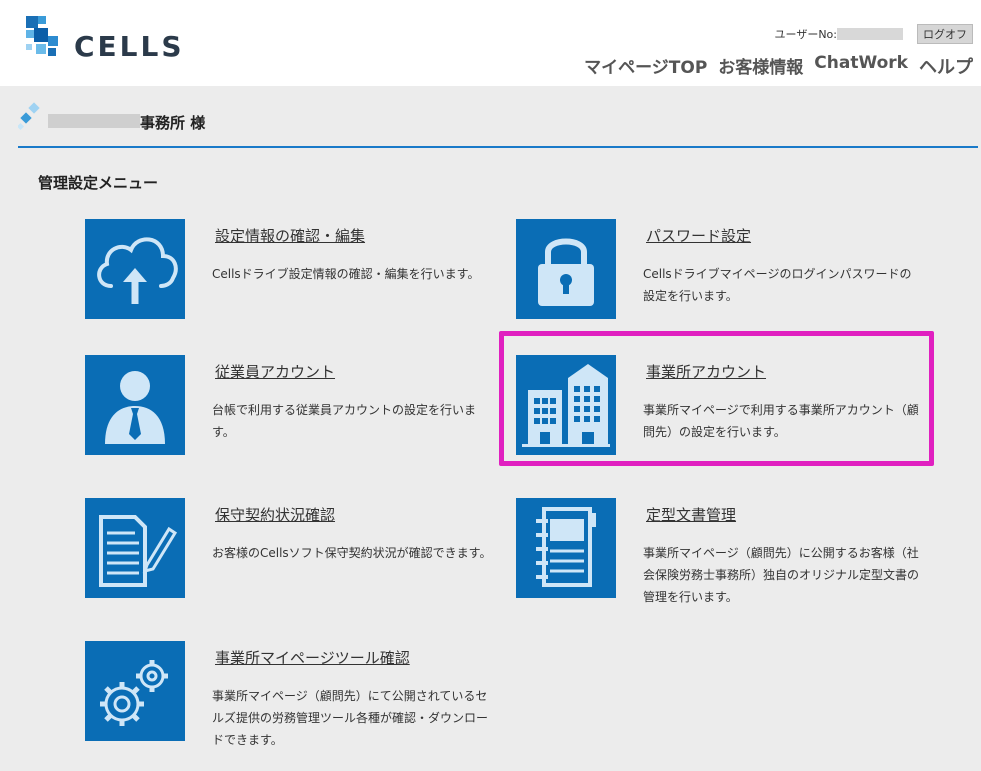 The height and width of the screenshot is (771, 981). I want to click on menu-item-settings: 設定情報の確認・編集 Cellsドライブ設定情報の確認・編集を行います。, so click(295, 269).